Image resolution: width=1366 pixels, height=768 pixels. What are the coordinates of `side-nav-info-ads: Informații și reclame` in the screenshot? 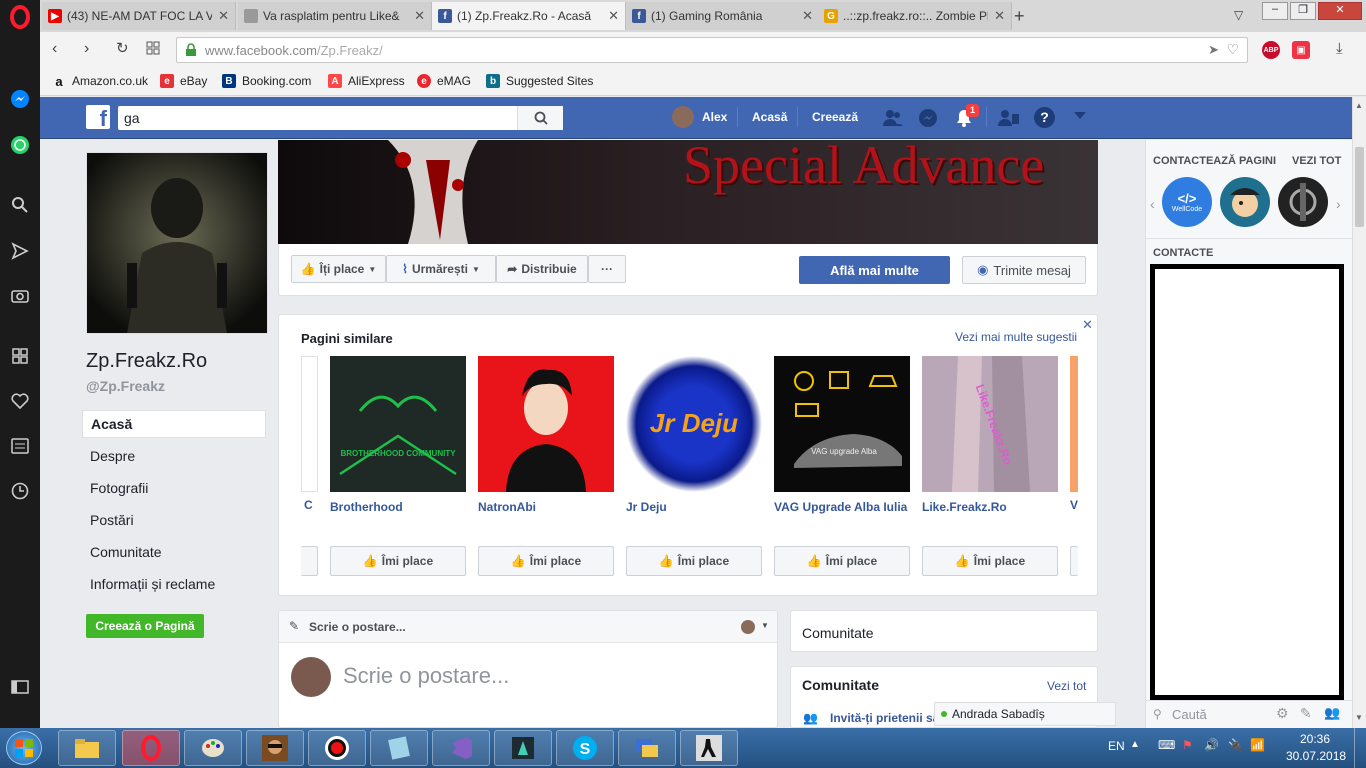 It's located at (174, 584).